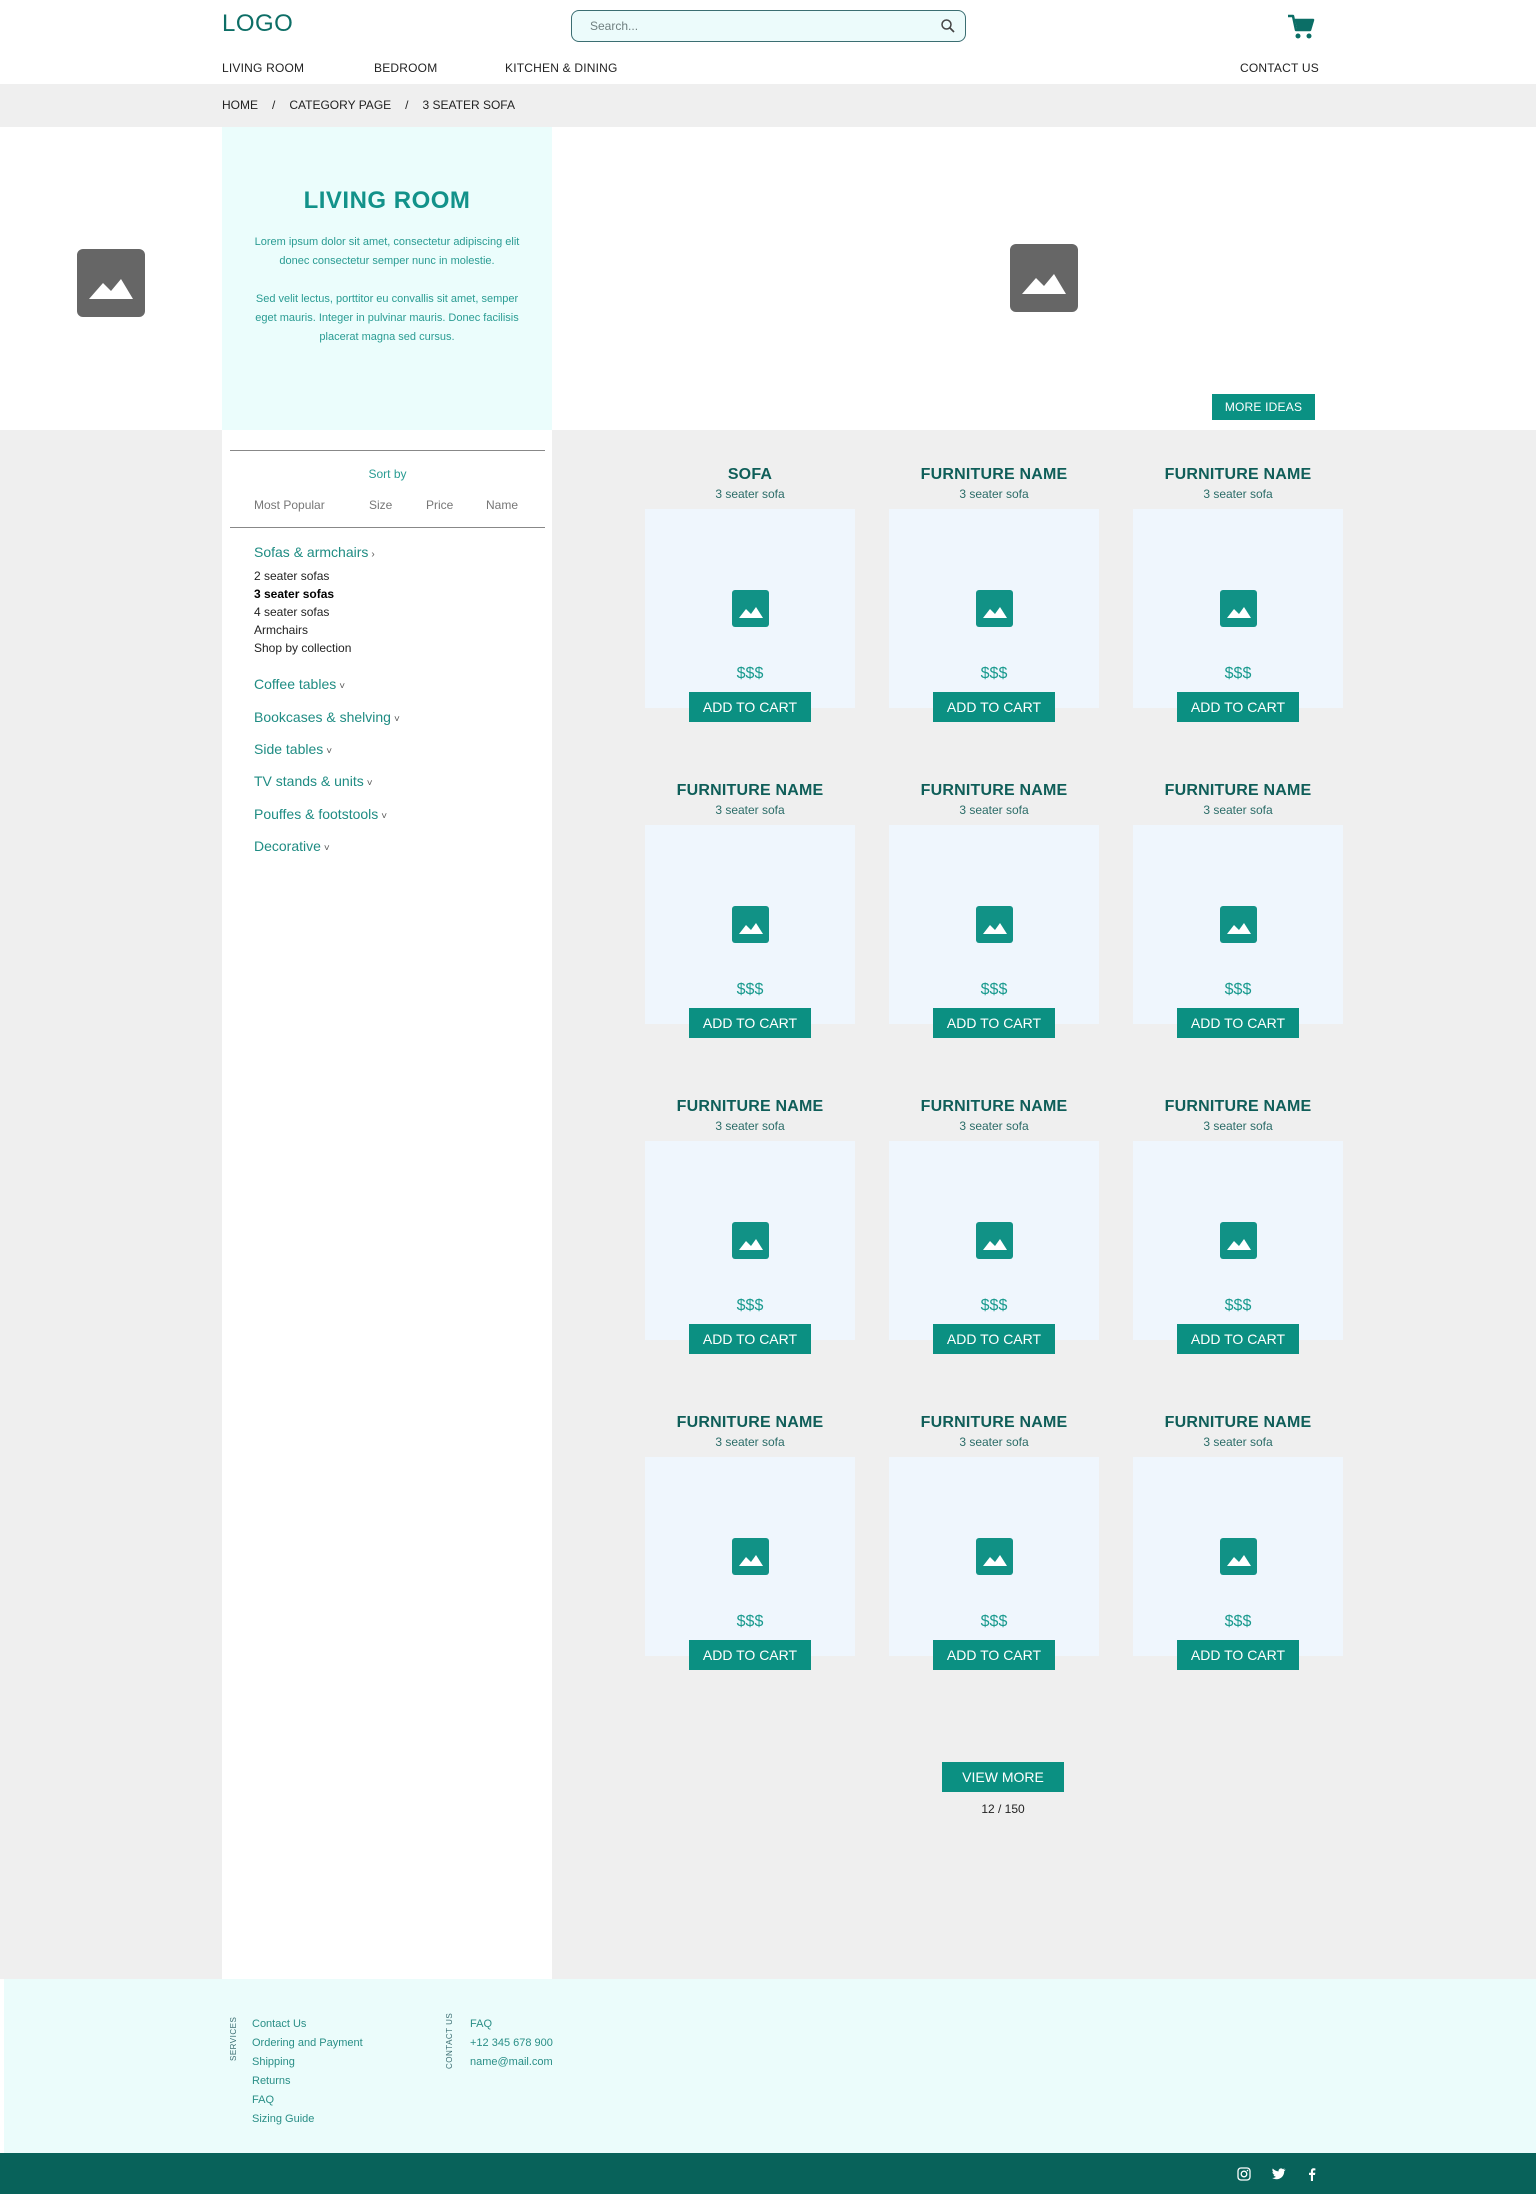 Image resolution: width=1536 pixels, height=2194 pixels. I want to click on pagination-count: 12 / 150, so click(1003, 1809).